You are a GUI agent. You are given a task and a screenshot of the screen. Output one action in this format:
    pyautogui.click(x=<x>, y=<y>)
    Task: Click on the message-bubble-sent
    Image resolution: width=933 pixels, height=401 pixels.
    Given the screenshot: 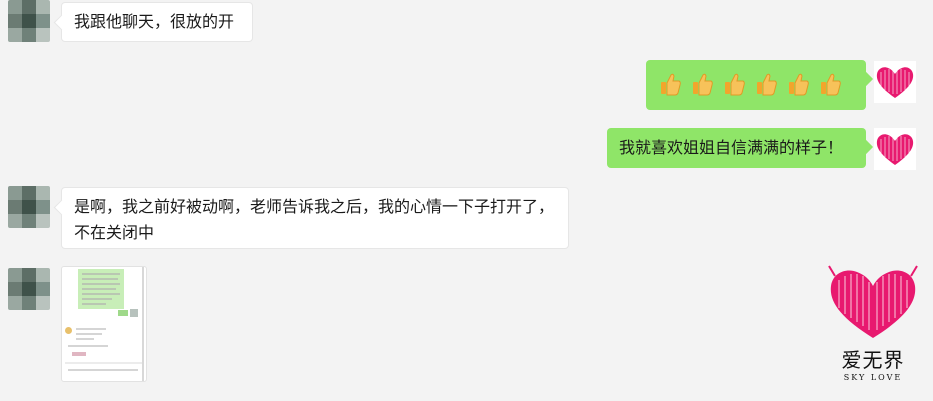 What is the action you would take?
    pyautogui.click(x=756, y=85)
    